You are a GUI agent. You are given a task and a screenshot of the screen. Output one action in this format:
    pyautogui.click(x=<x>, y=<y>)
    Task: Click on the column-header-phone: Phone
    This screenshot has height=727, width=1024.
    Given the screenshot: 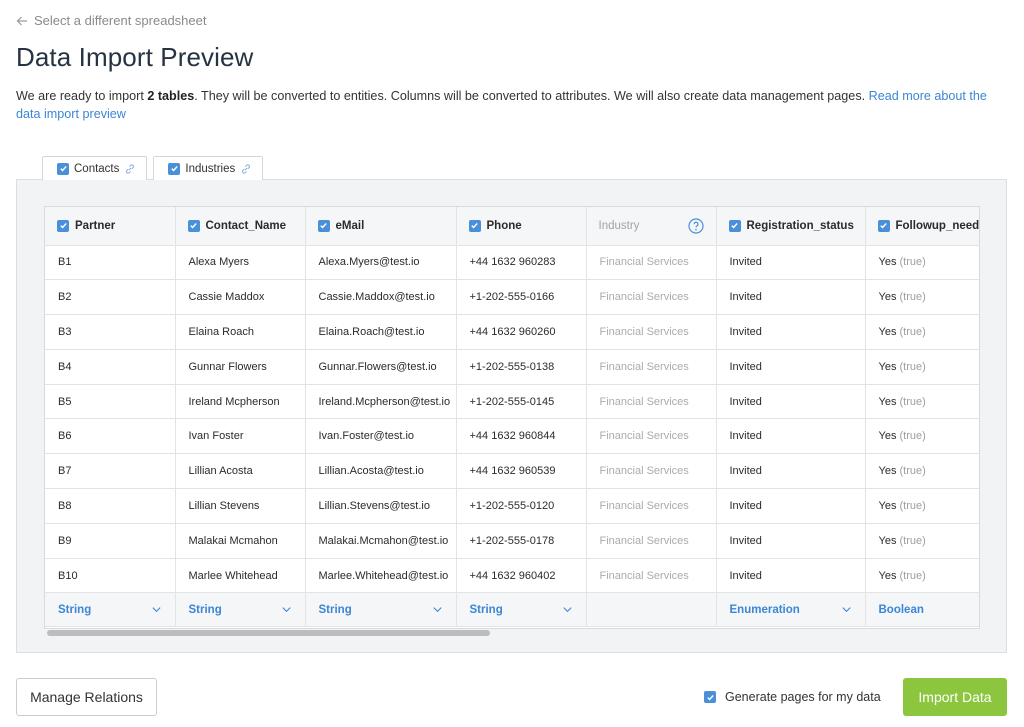 What is the action you would take?
    pyautogui.click(x=521, y=226)
    